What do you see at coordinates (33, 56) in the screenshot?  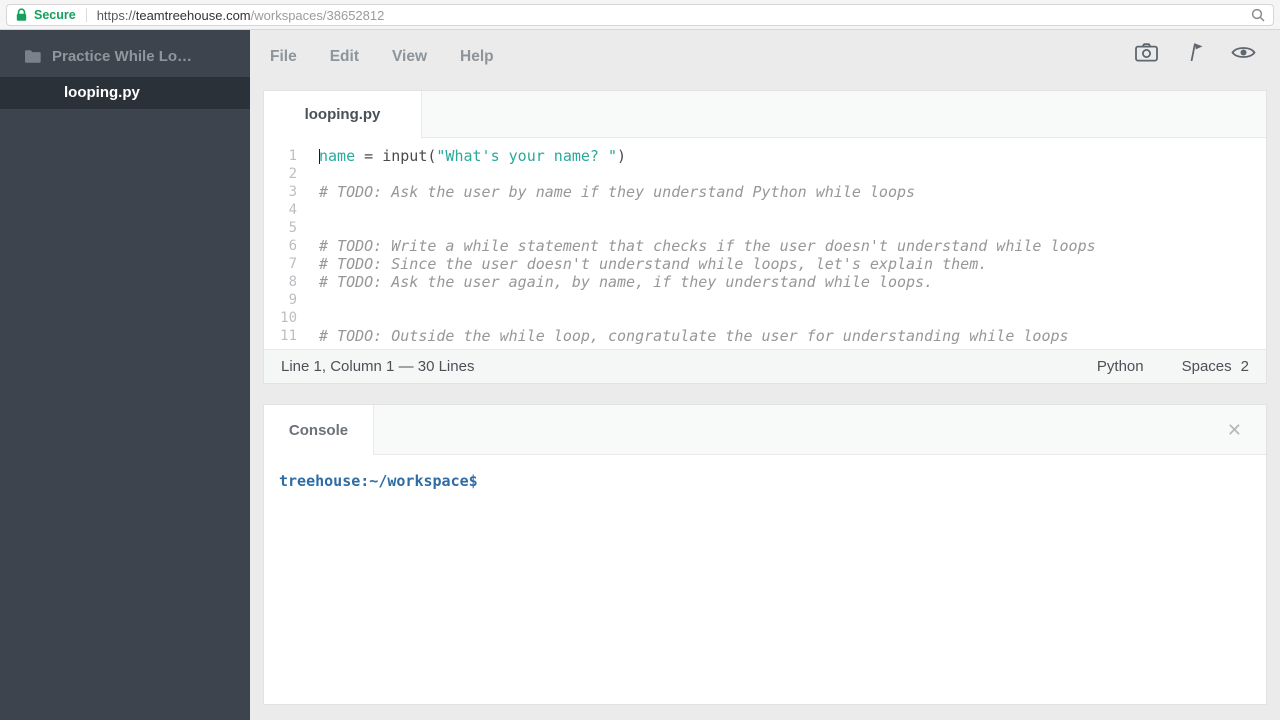 I see `folder-icon` at bounding box center [33, 56].